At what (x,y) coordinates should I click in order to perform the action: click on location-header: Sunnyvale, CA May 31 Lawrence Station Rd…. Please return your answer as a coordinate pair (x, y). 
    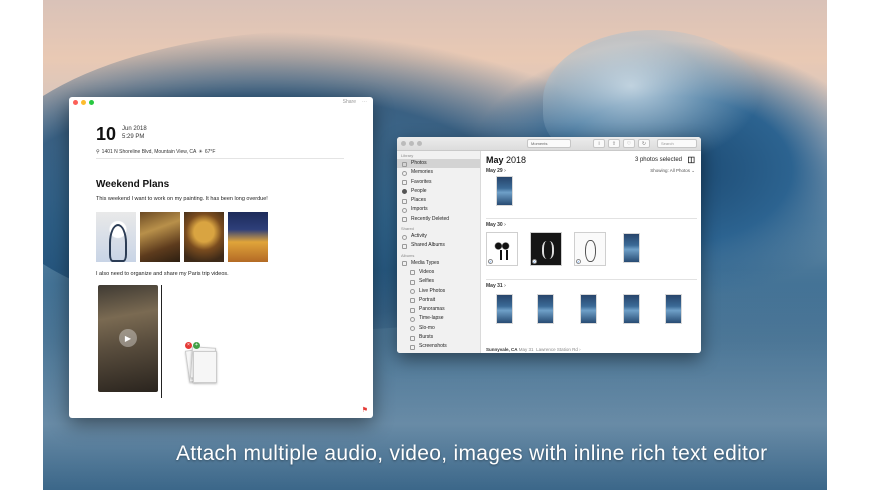
    Looking at the image, I should click on (533, 349).